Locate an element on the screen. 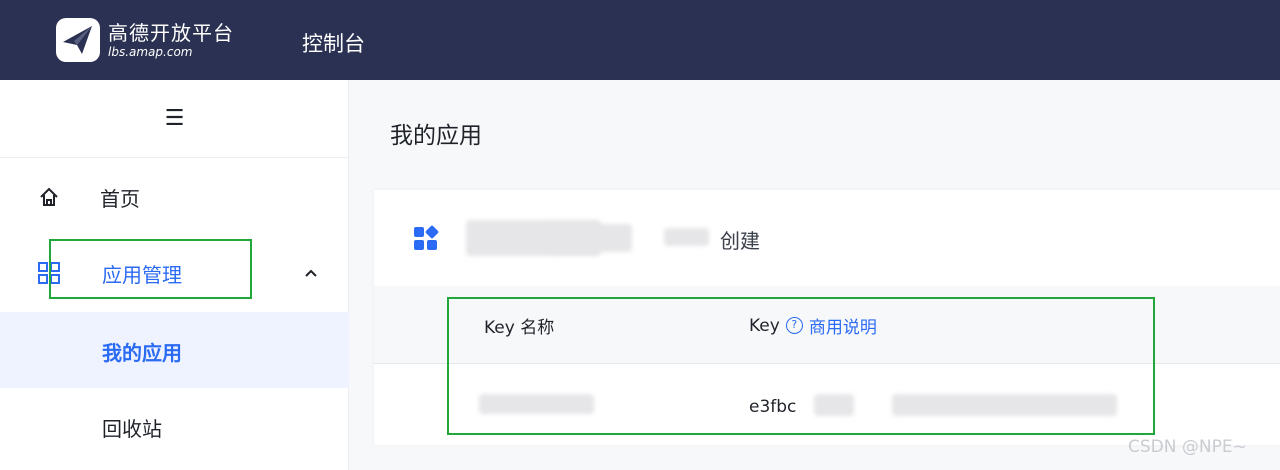 The height and width of the screenshot is (470, 1280). logo-text: 高德开放平台 lbs.amap.com is located at coordinates (171, 40).